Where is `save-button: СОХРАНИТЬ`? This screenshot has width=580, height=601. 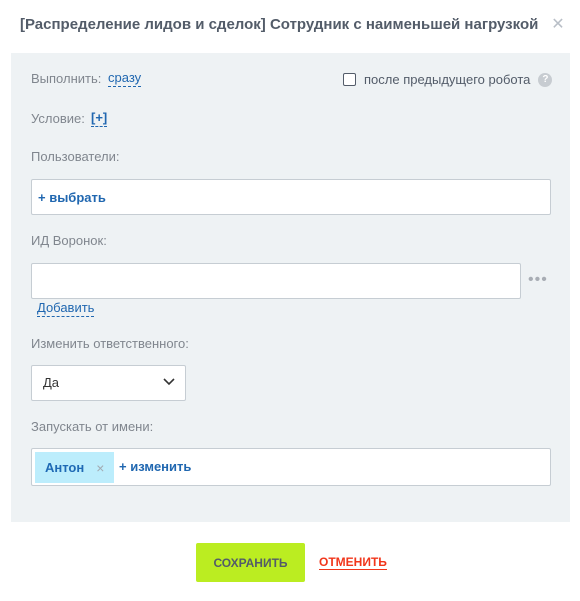 save-button: СОХРАНИТЬ is located at coordinates (250, 562).